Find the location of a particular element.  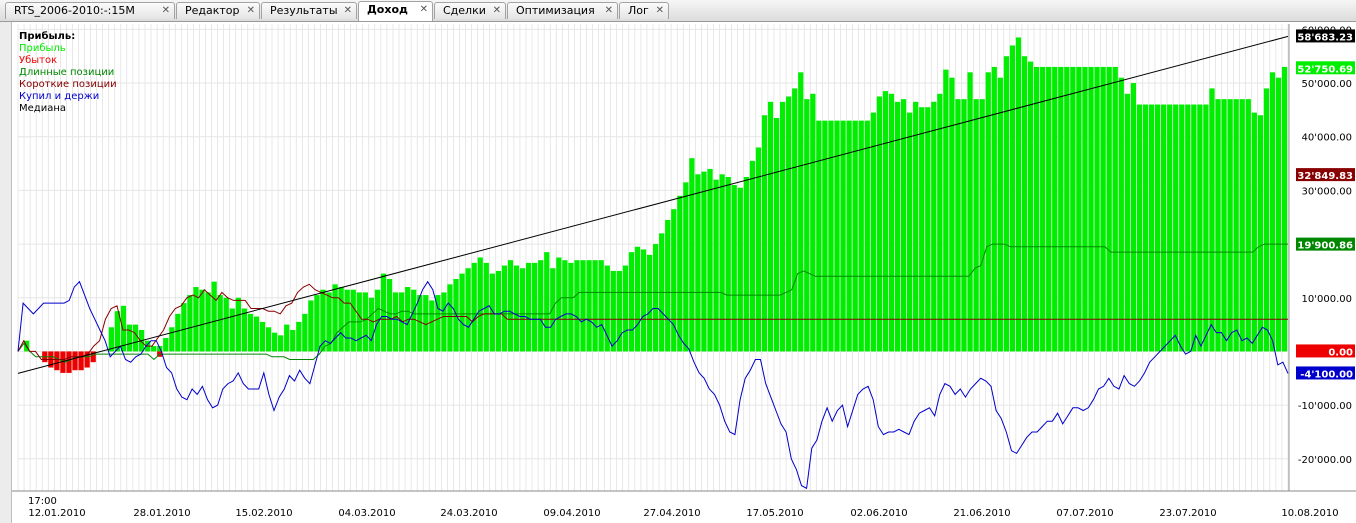

tab-3: Доход ✕ is located at coordinates (395, 11).